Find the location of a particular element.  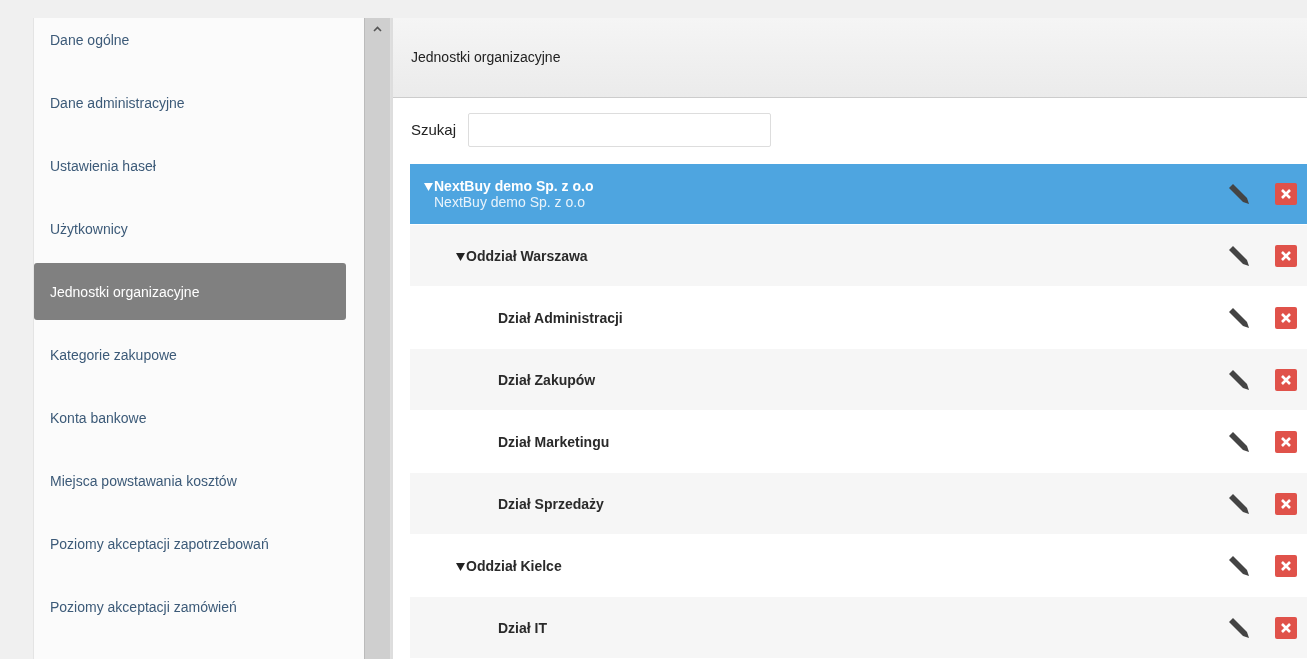

sidebar-item: Poziomy akceptacji zamówień is located at coordinates (190, 606).